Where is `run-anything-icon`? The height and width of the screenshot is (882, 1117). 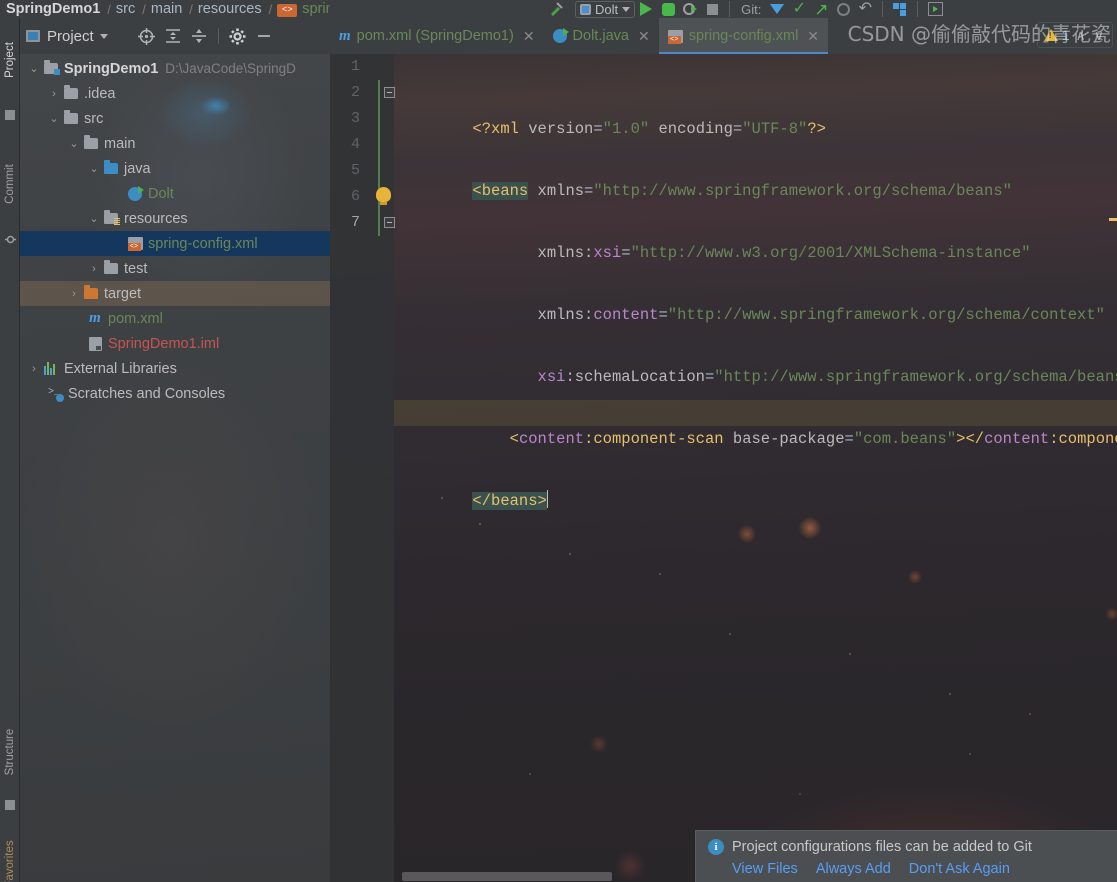 run-anything-icon is located at coordinates (935, 9).